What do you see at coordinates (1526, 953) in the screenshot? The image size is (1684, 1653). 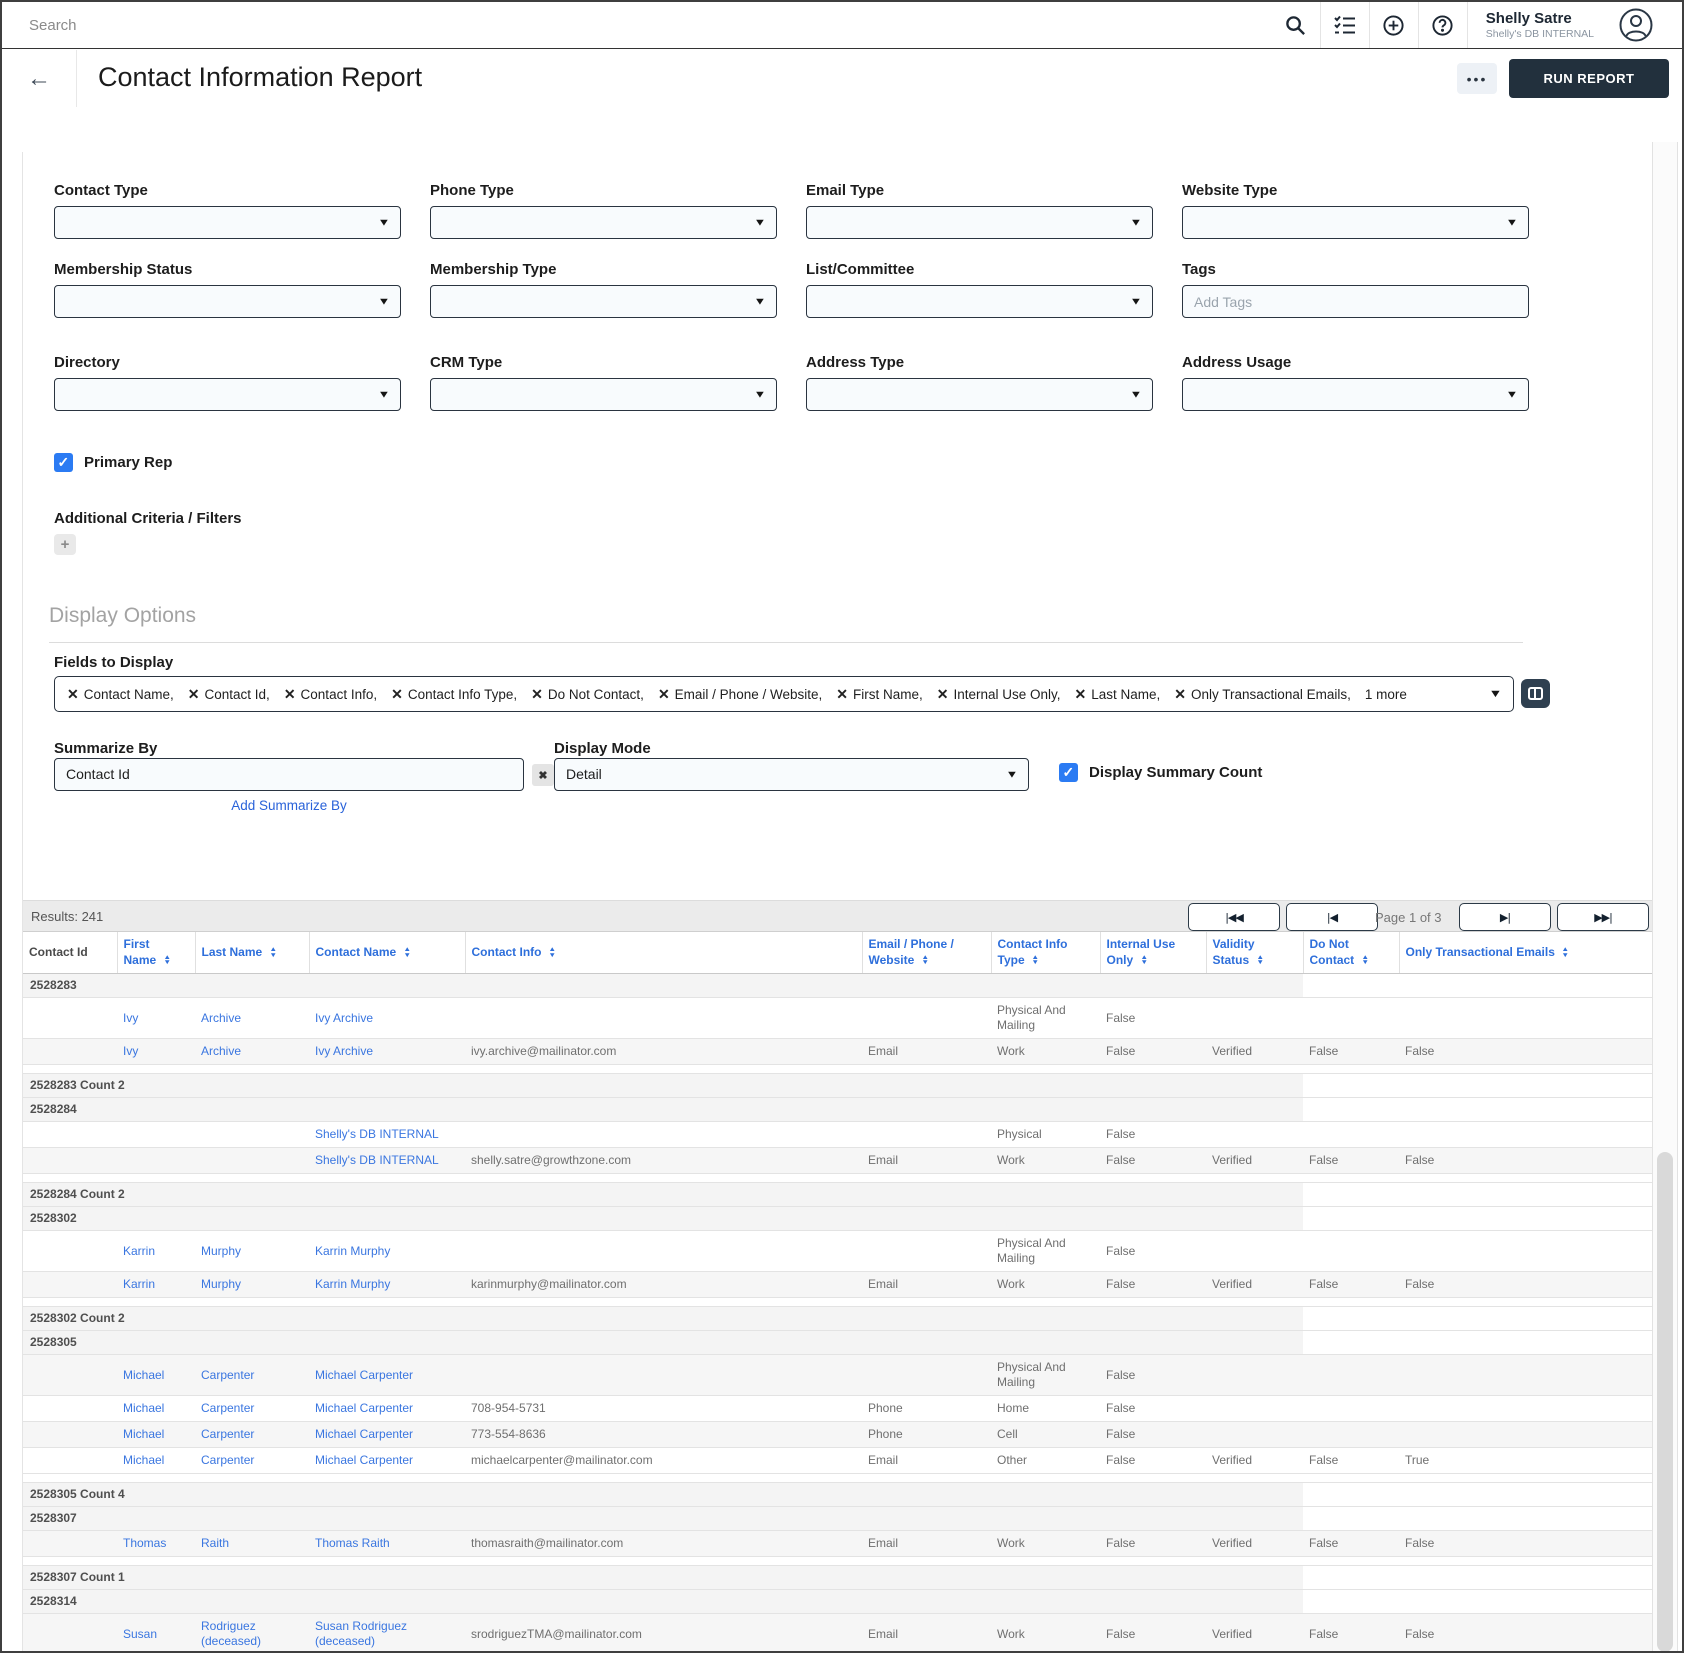 I see `column-header-only-transactional-emails: Only Transactional Emails ▲ ▼` at bounding box center [1526, 953].